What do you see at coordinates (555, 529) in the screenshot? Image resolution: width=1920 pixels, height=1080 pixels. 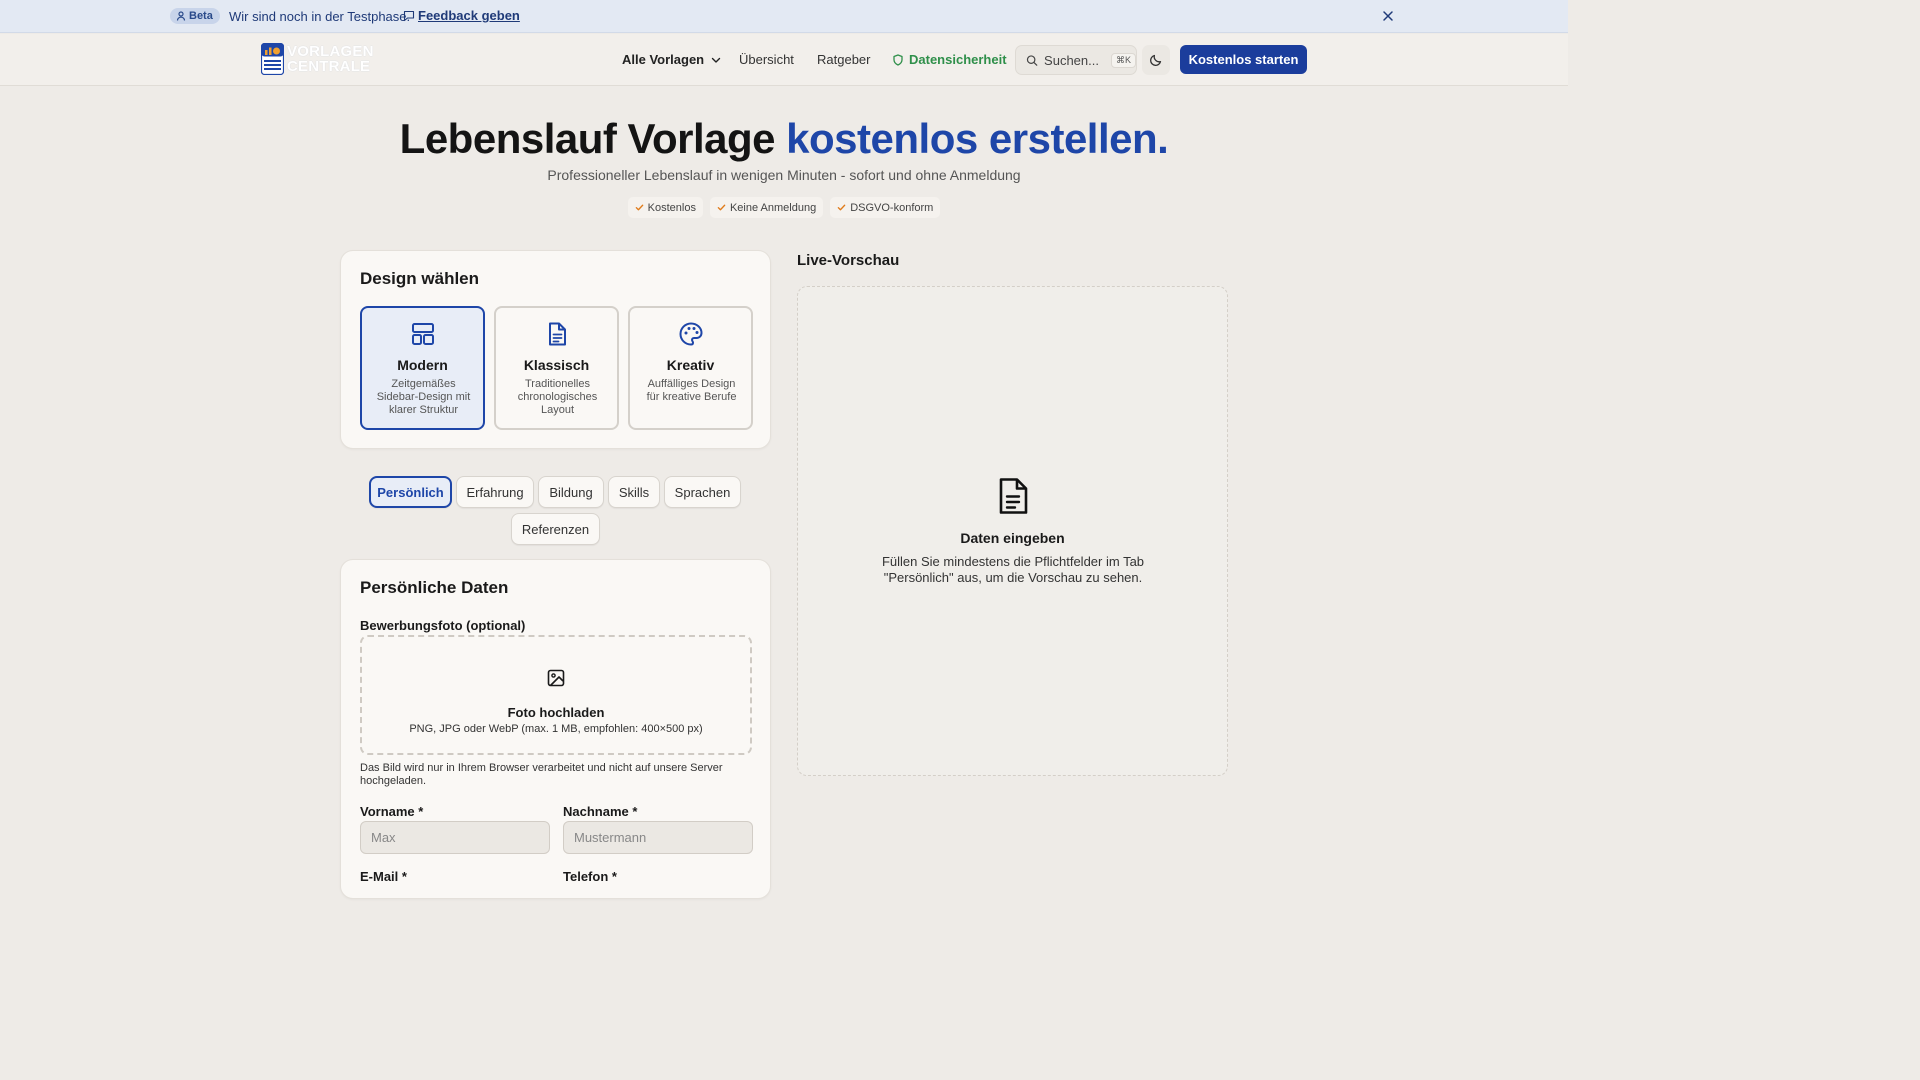 I see `tab-references: Referenzen` at bounding box center [555, 529].